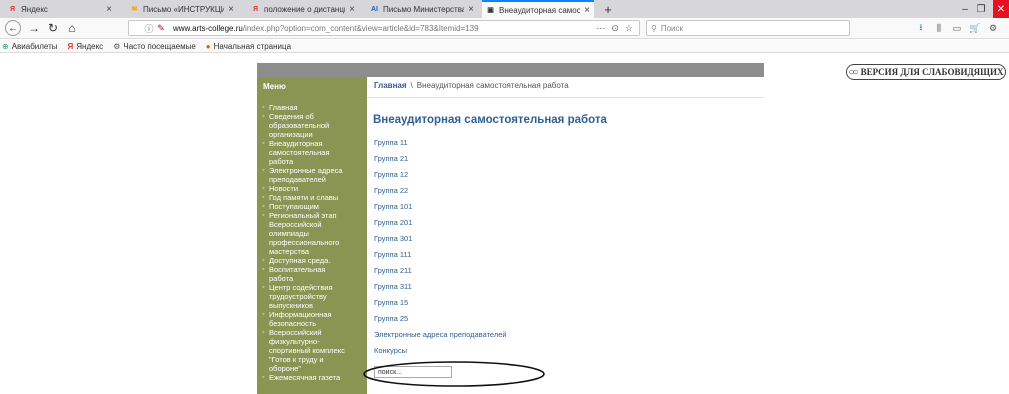 The image size is (1009, 394). I want to click on article-link: Группа 12, so click(440, 177).